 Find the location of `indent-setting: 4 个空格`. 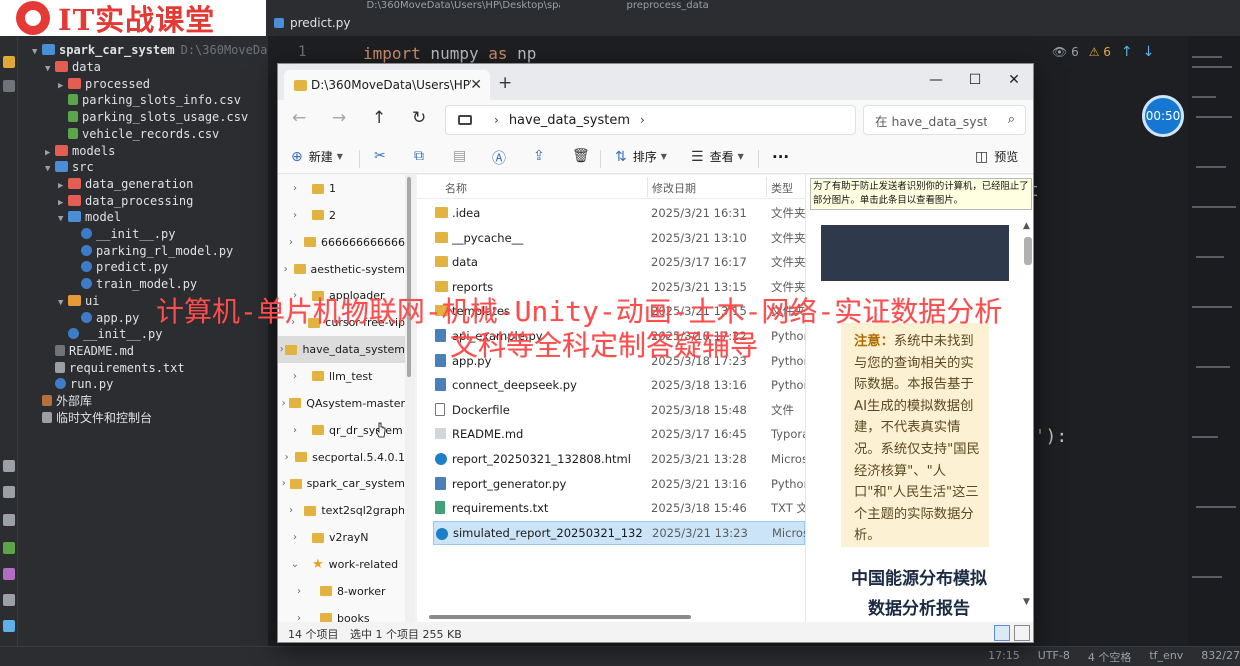

indent-setting: 4 个空格 is located at coordinates (1110, 657).